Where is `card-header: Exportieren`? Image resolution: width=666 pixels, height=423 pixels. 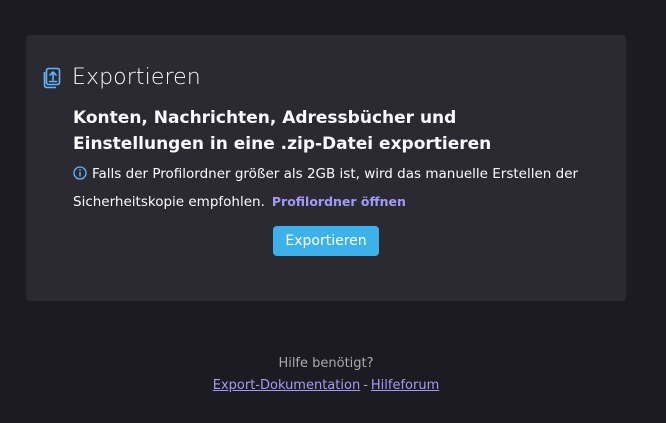
card-header: Exportieren is located at coordinates (121, 77).